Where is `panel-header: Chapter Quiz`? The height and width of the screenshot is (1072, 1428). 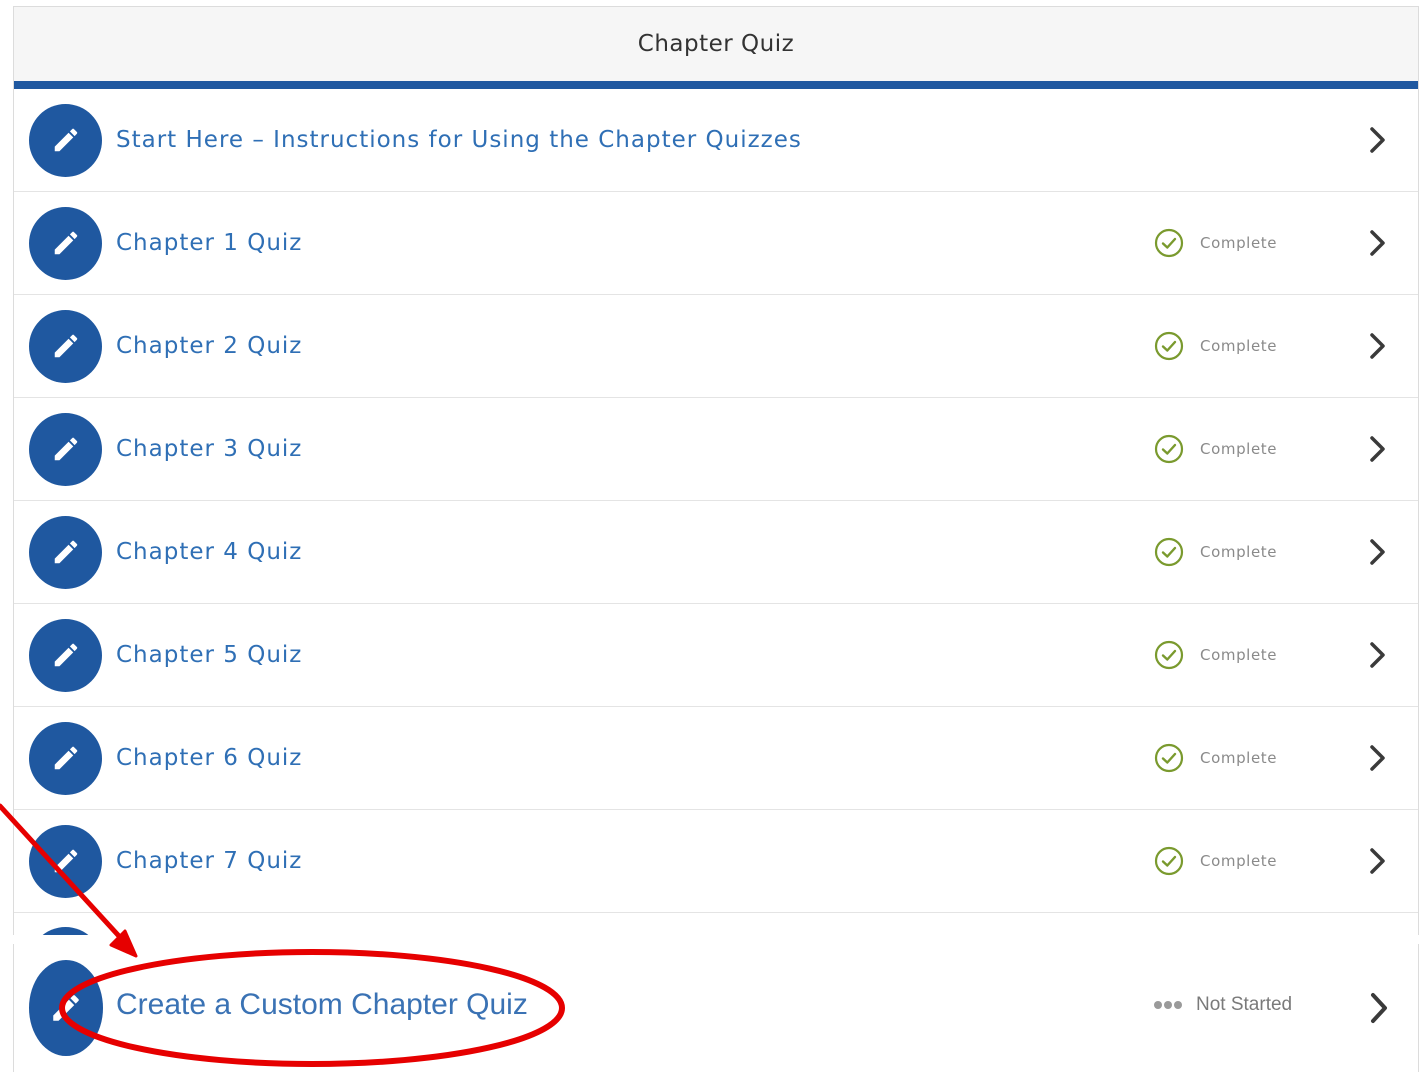 panel-header: Chapter Quiz is located at coordinates (716, 48).